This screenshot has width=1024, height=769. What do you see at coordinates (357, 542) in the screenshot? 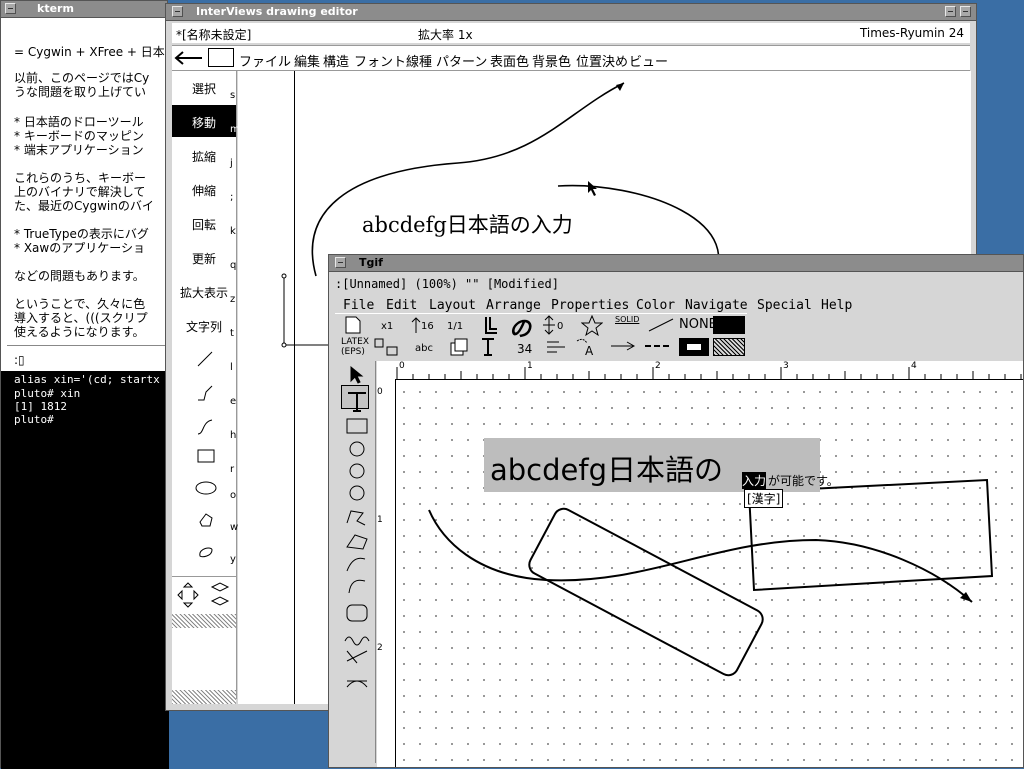
I see `polygon-icon` at bounding box center [357, 542].